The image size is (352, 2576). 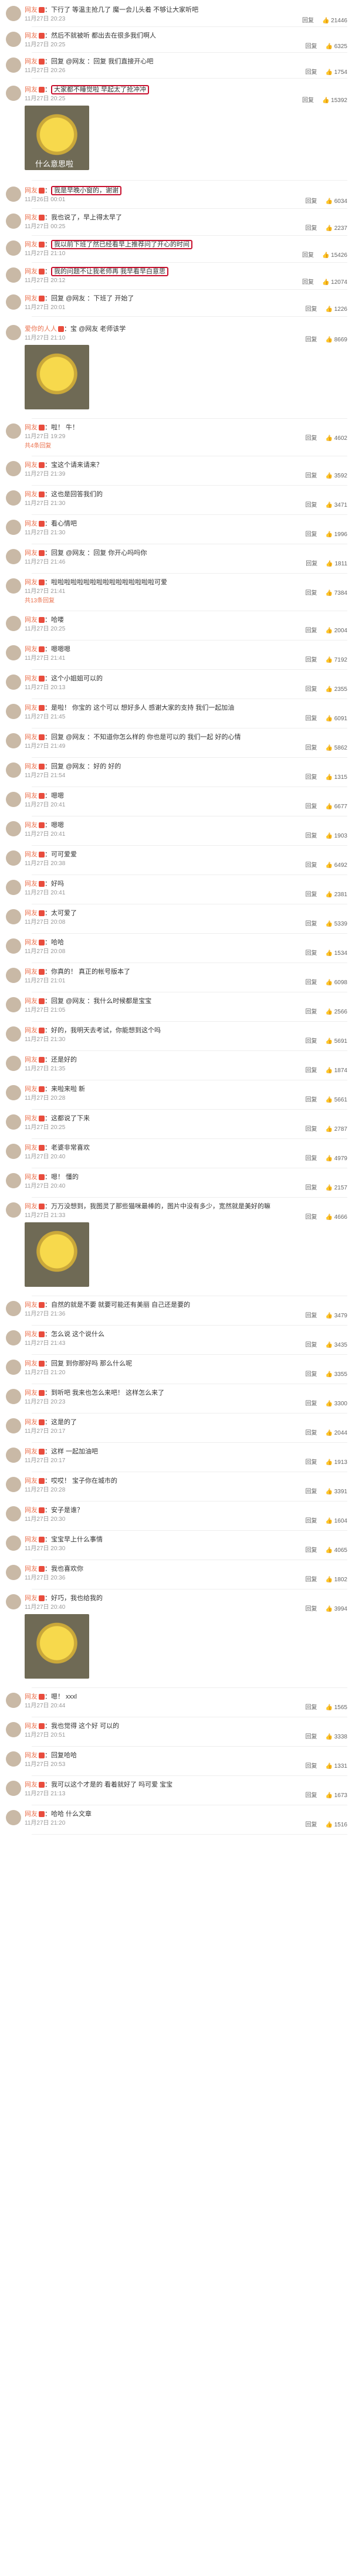 I want to click on like-button: 👍 1226, so click(x=336, y=310).